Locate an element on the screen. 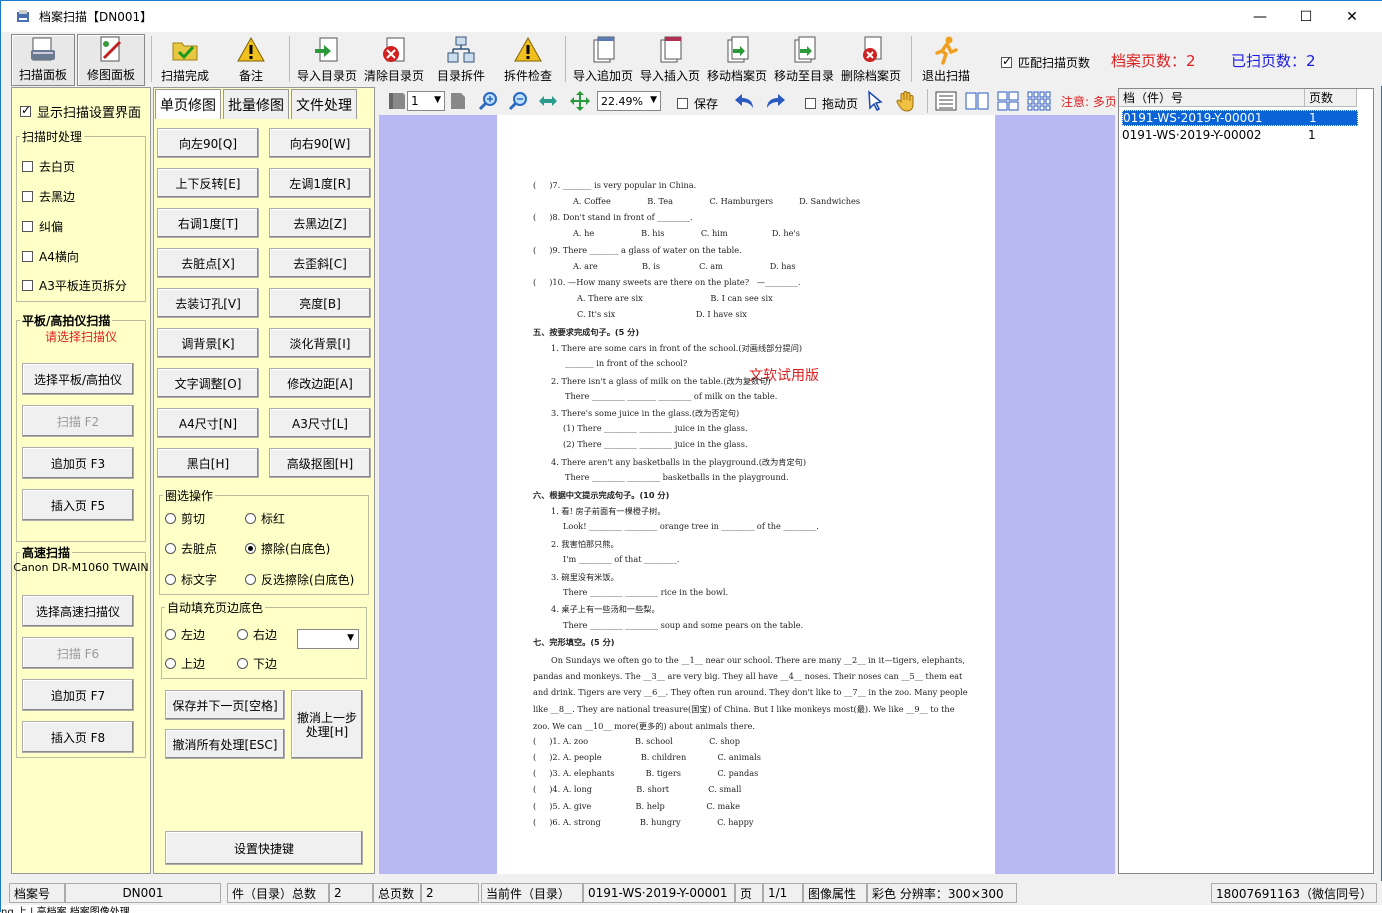  edit-op-button: 调背景[K] is located at coordinates (208, 343).